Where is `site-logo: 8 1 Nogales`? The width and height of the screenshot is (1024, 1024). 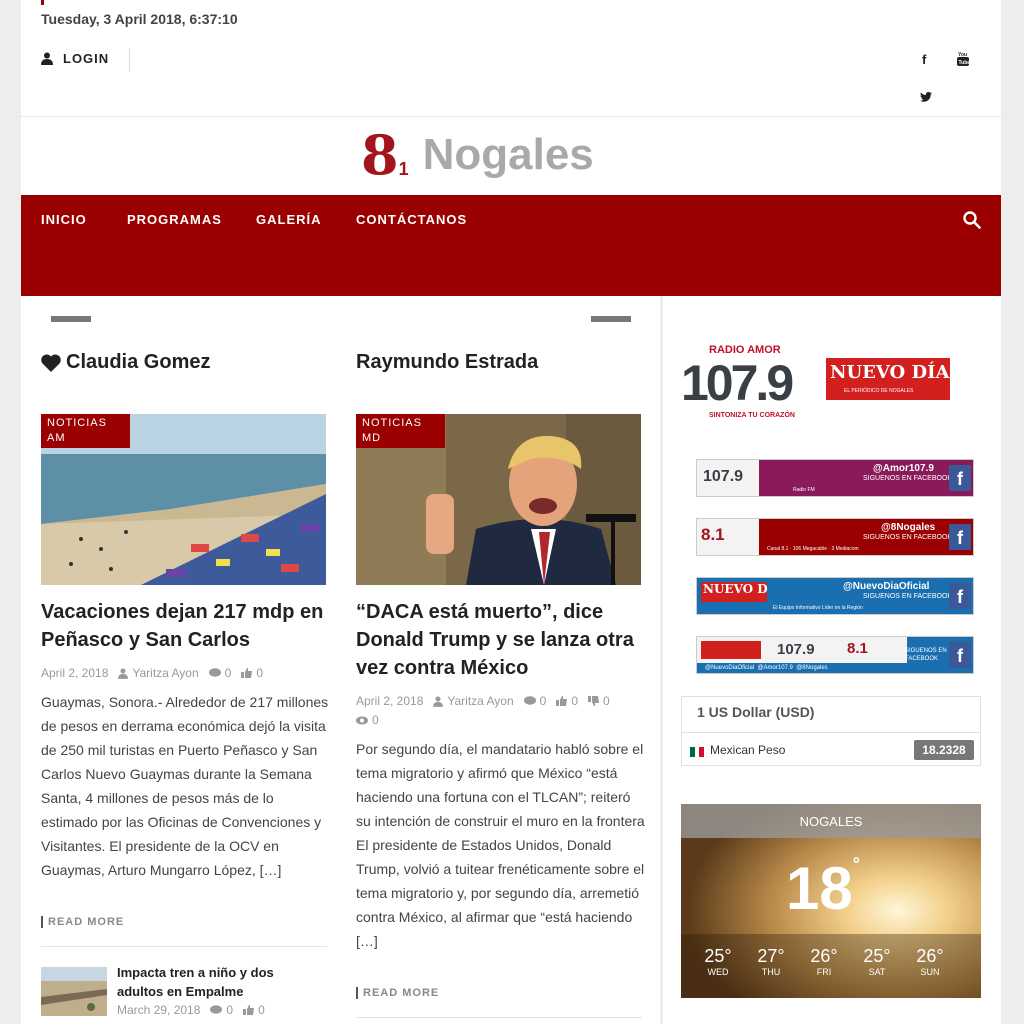 site-logo: 8 1 Nogales is located at coordinates (477, 155).